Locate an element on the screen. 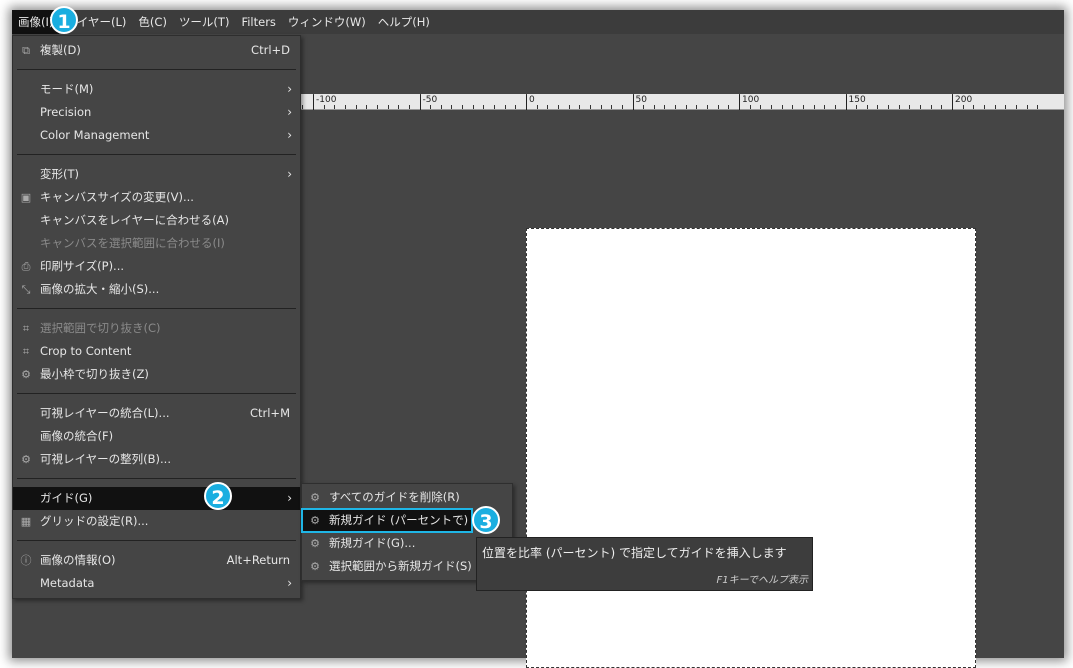 The width and height of the screenshot is (1073, 668). grid-icon: ▦ is located at coordinates (26, 521).